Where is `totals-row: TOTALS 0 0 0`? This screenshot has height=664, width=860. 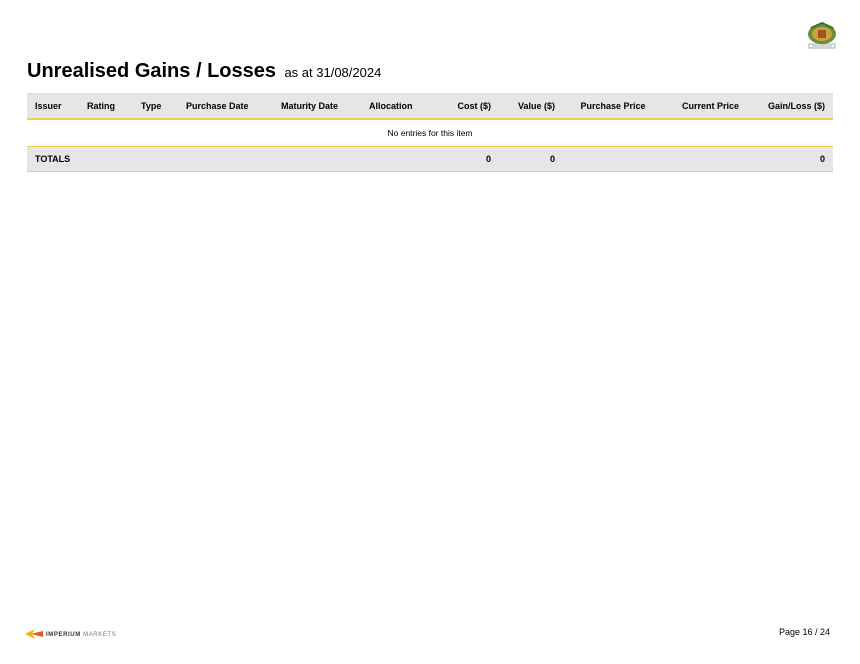 totals-row: TOTALS 0 0 0 is located at coordinates (430, 159).